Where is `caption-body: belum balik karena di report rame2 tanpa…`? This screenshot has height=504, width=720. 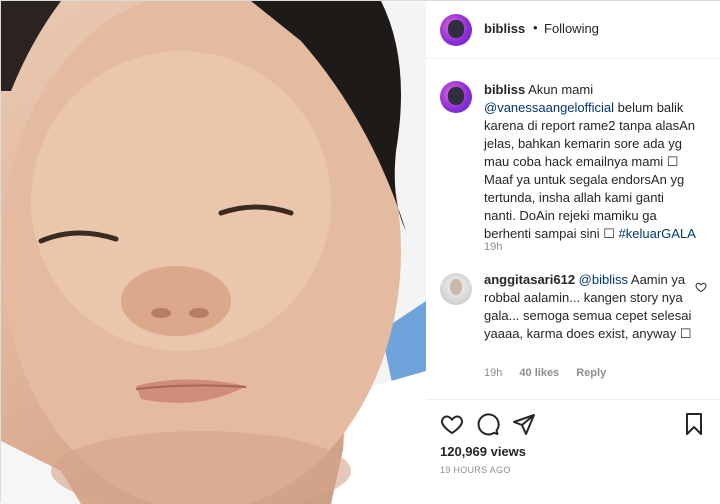 caption-body: belum balik karena di report rame2 tanpa… is located at coordinates (590, 170).